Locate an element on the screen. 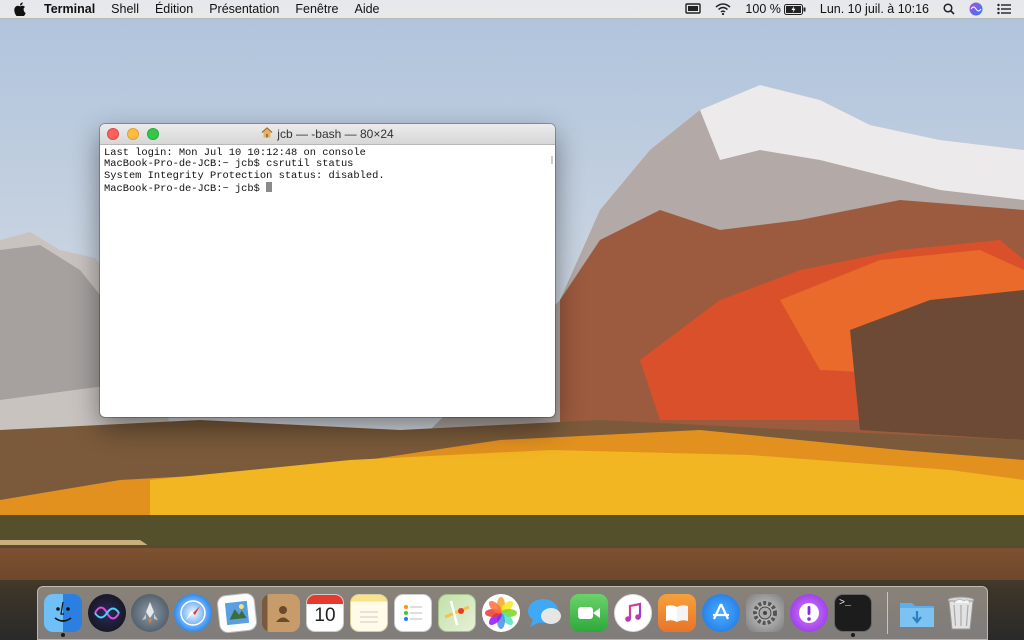  menu-edition: Édition is located at coordinates (174, 9).